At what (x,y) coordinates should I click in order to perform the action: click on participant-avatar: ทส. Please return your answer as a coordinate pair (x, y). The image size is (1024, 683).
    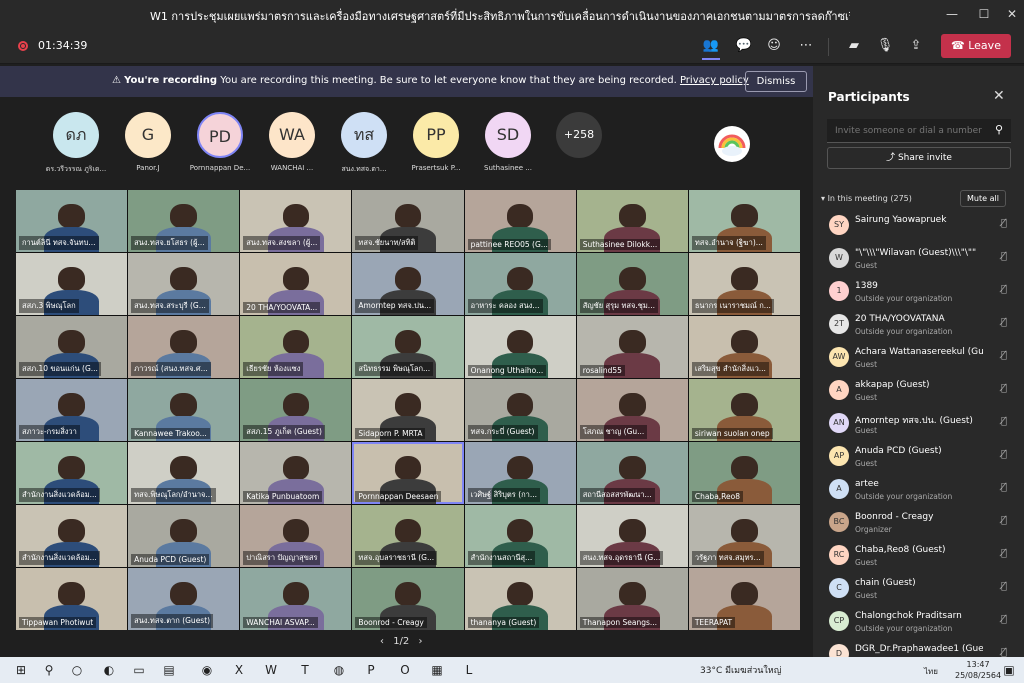
    Looking at the image, I should click on (364, 135).